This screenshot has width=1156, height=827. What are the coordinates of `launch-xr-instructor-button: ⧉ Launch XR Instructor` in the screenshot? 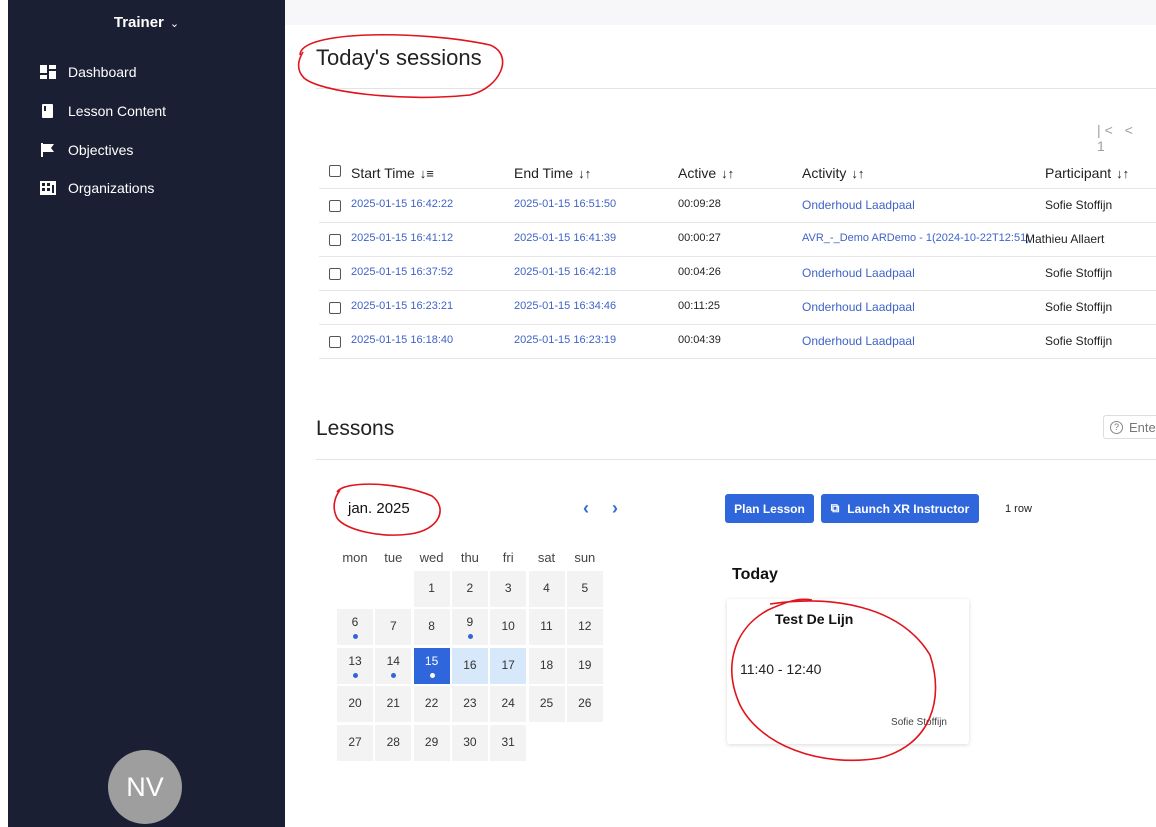 It's located at (900, 508).